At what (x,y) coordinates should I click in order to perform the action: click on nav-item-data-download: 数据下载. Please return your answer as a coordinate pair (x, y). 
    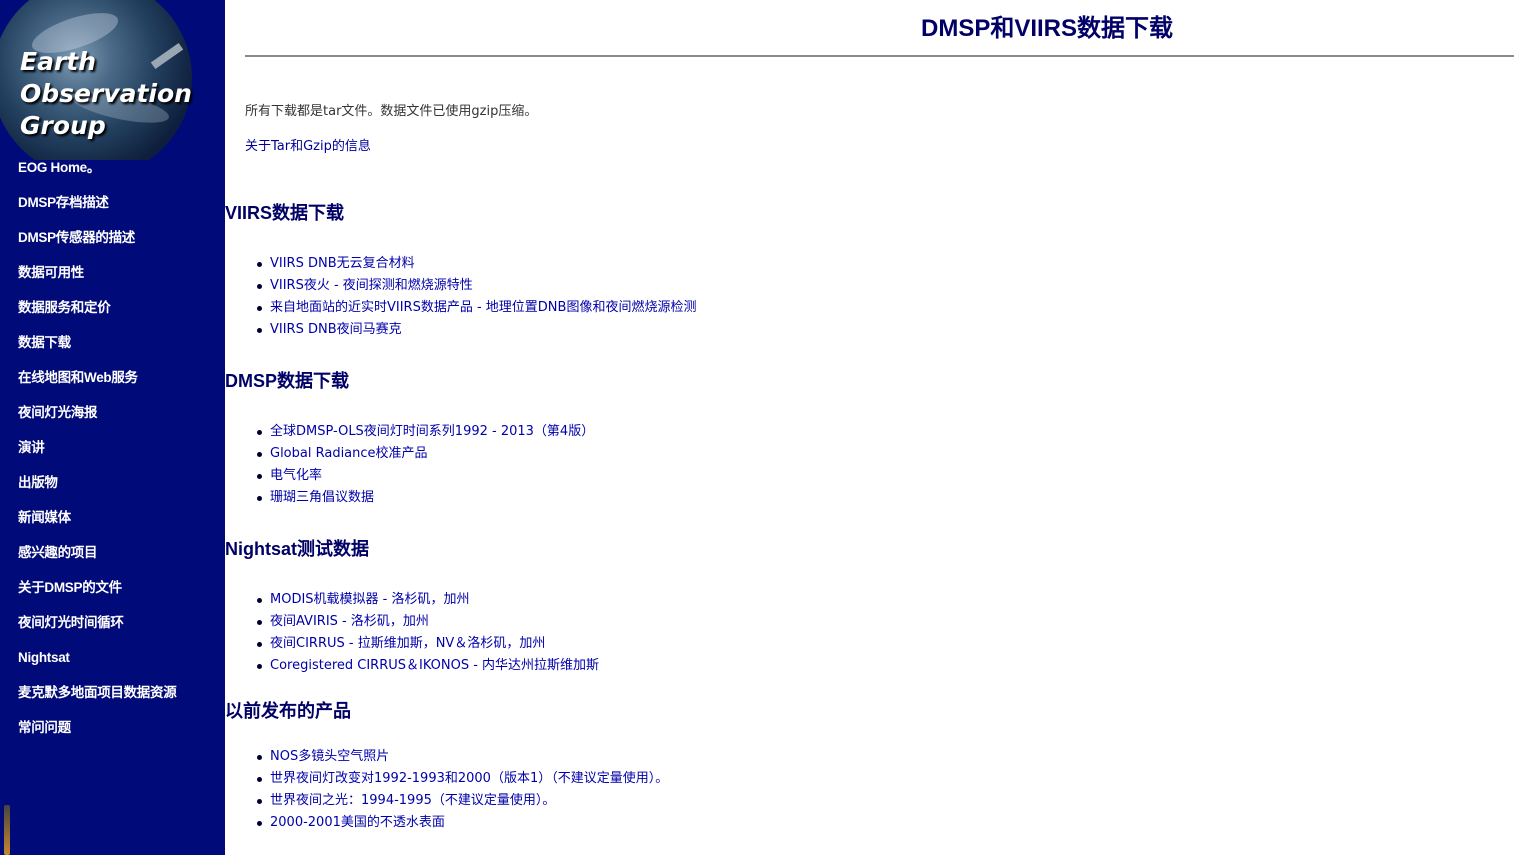
    Looking at the image, I should click on (97, 342).